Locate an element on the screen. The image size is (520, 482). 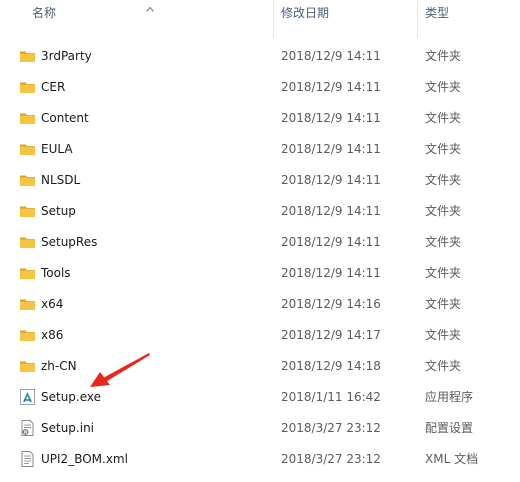
column-header-name: 名称 is located at coordinates (136, 19).